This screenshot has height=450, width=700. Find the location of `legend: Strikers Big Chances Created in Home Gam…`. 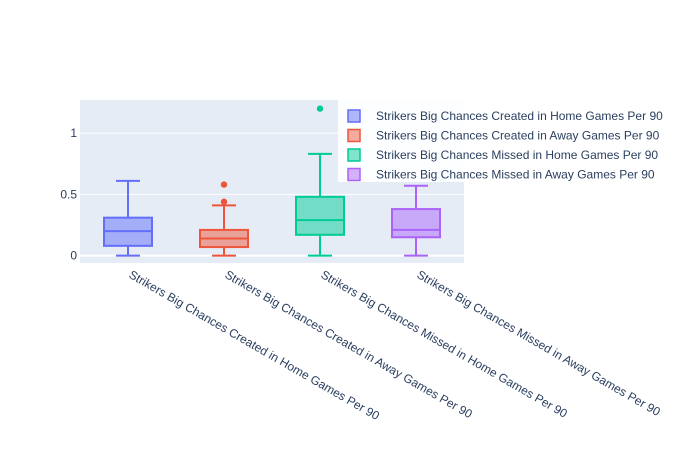

legend: Strikers Big Chances Created in Home Gam… is located at coordinates (519, 141).